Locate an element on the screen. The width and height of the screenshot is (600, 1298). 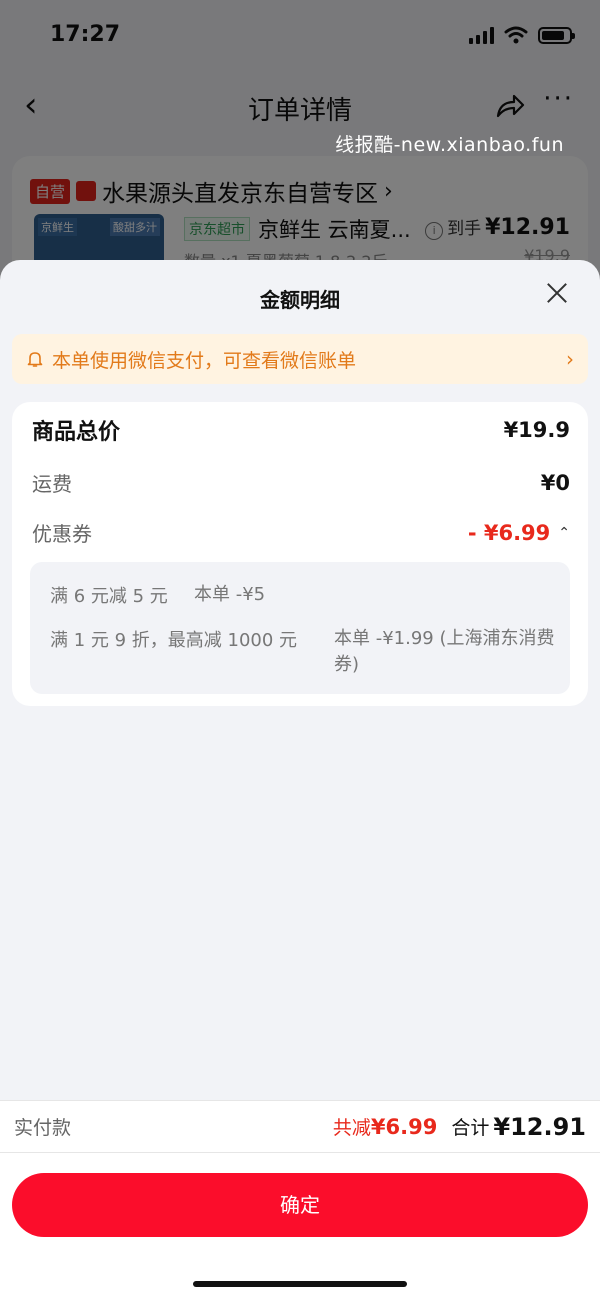
coupon-value: - ¥6.99 is located at coordinates (509, 532).